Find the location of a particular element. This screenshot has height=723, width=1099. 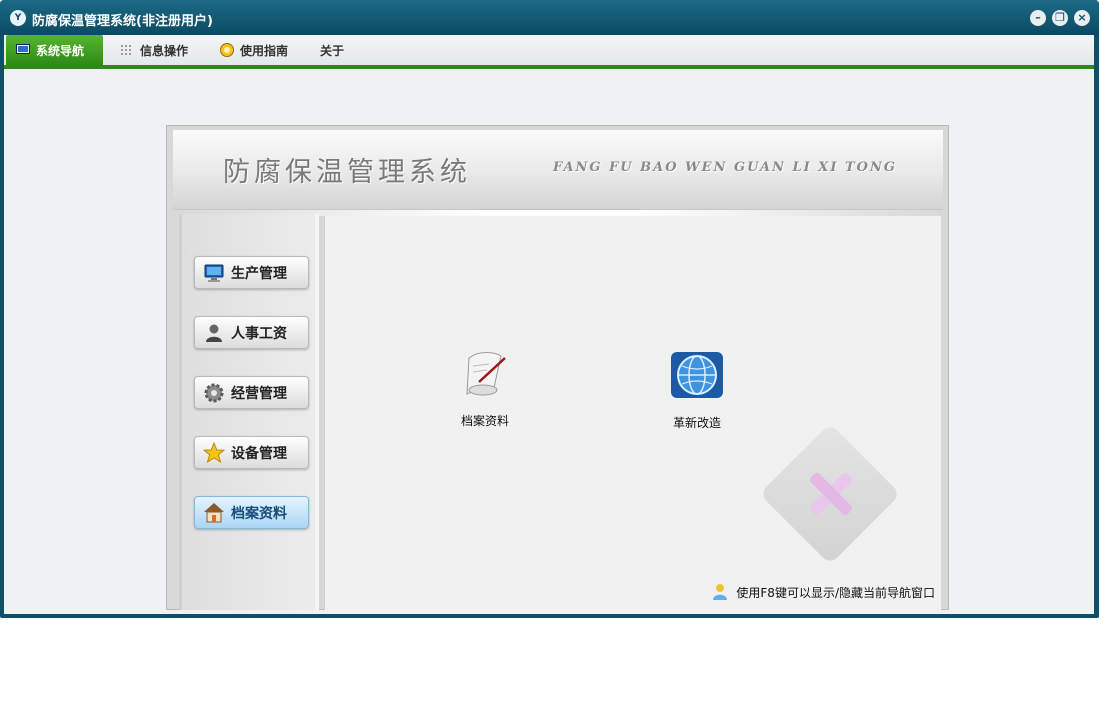

tools-watermark-icon is located at coordinates (831, 494).